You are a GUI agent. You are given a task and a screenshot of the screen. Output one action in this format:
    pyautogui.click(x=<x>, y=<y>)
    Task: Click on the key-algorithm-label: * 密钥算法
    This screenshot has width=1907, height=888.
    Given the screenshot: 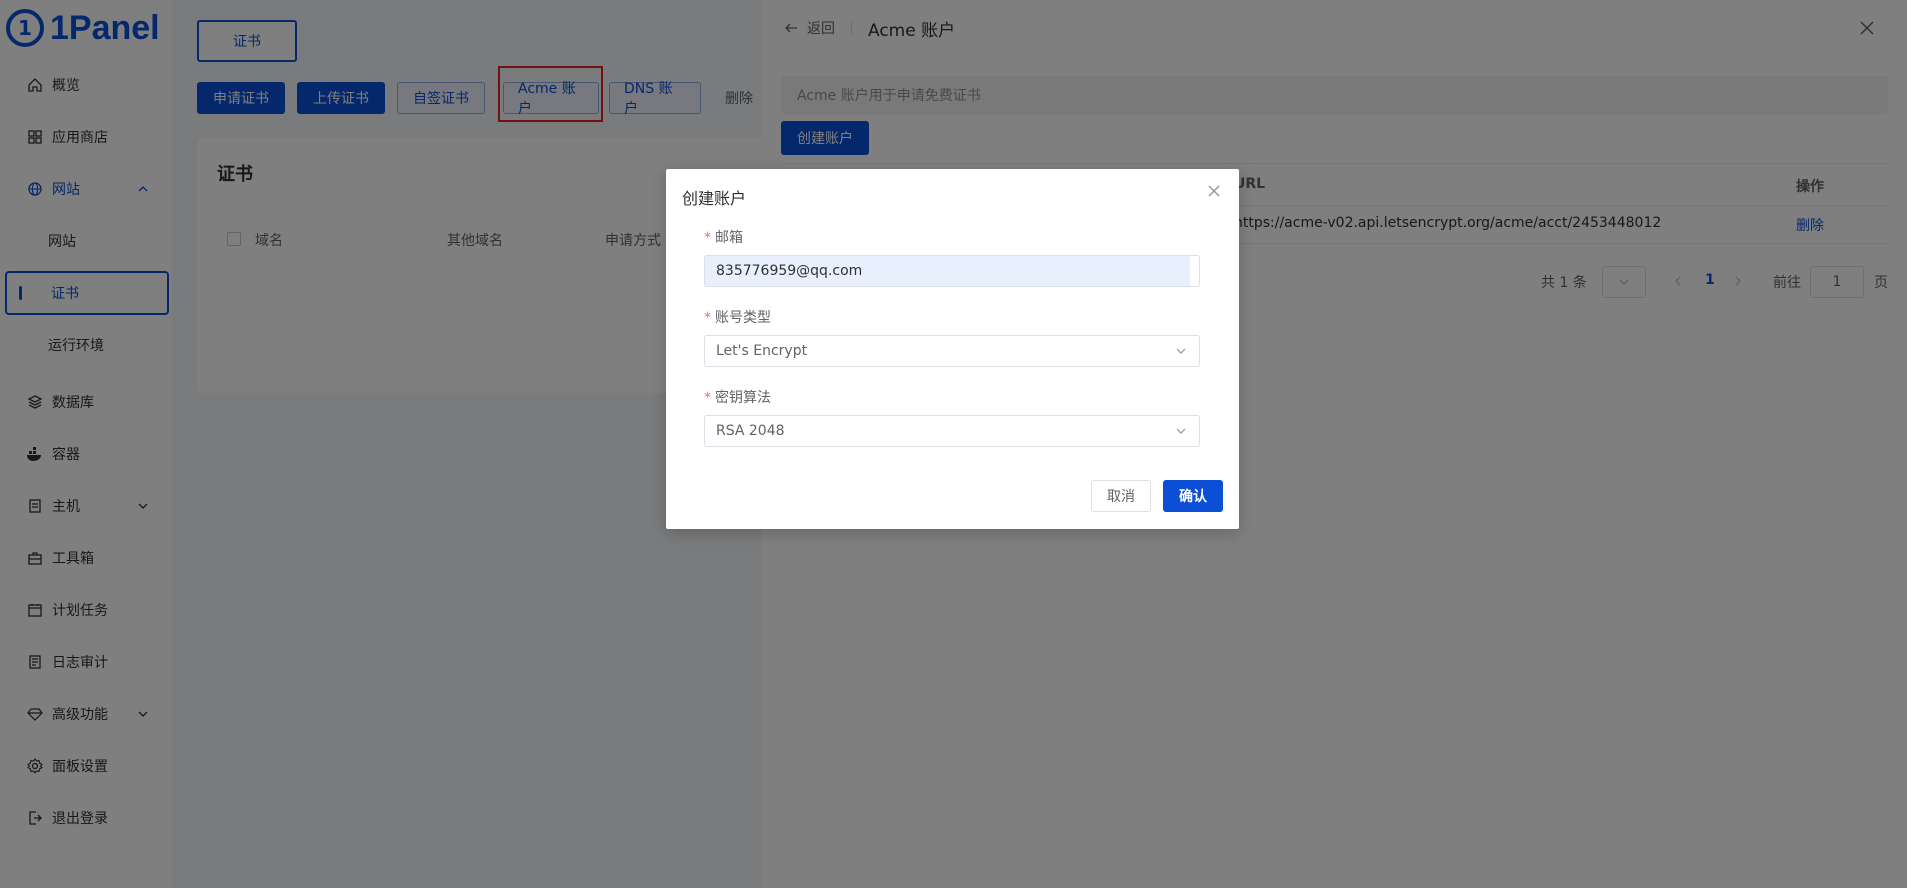 What is the action you would take?
    pyautogui.click(x=737, y=397)
    